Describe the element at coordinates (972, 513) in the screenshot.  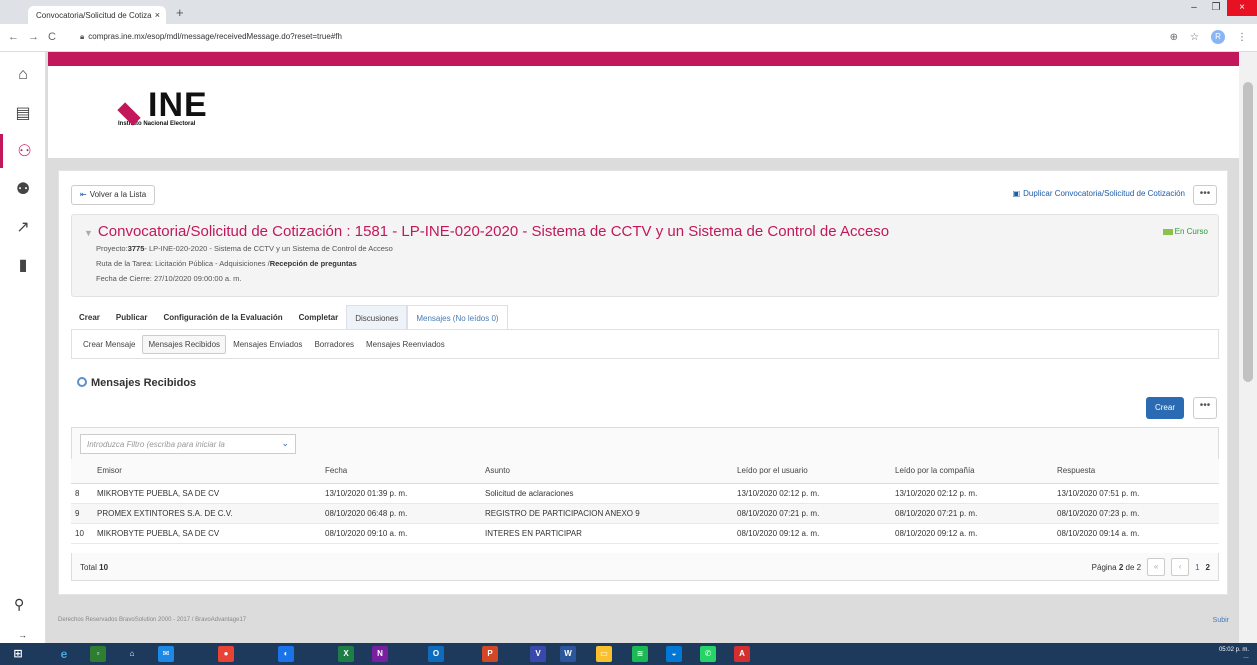
I see `cell-leido-compania: 08/10/2020 07:21 p. m.` at that location.